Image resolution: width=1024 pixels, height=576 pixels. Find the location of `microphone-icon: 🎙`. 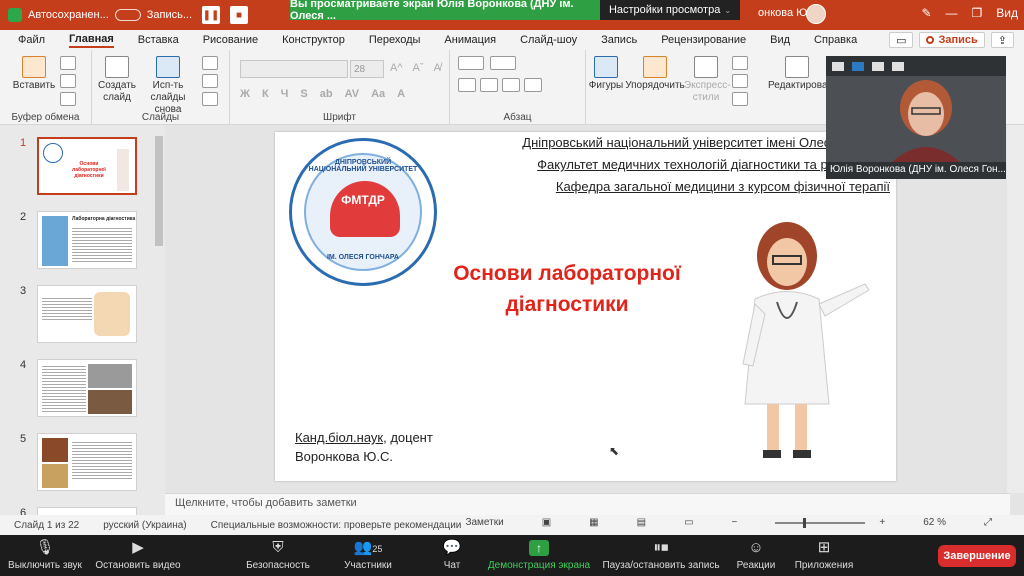

microphone-icon: 🎙 is located at coordinates (45, 547).